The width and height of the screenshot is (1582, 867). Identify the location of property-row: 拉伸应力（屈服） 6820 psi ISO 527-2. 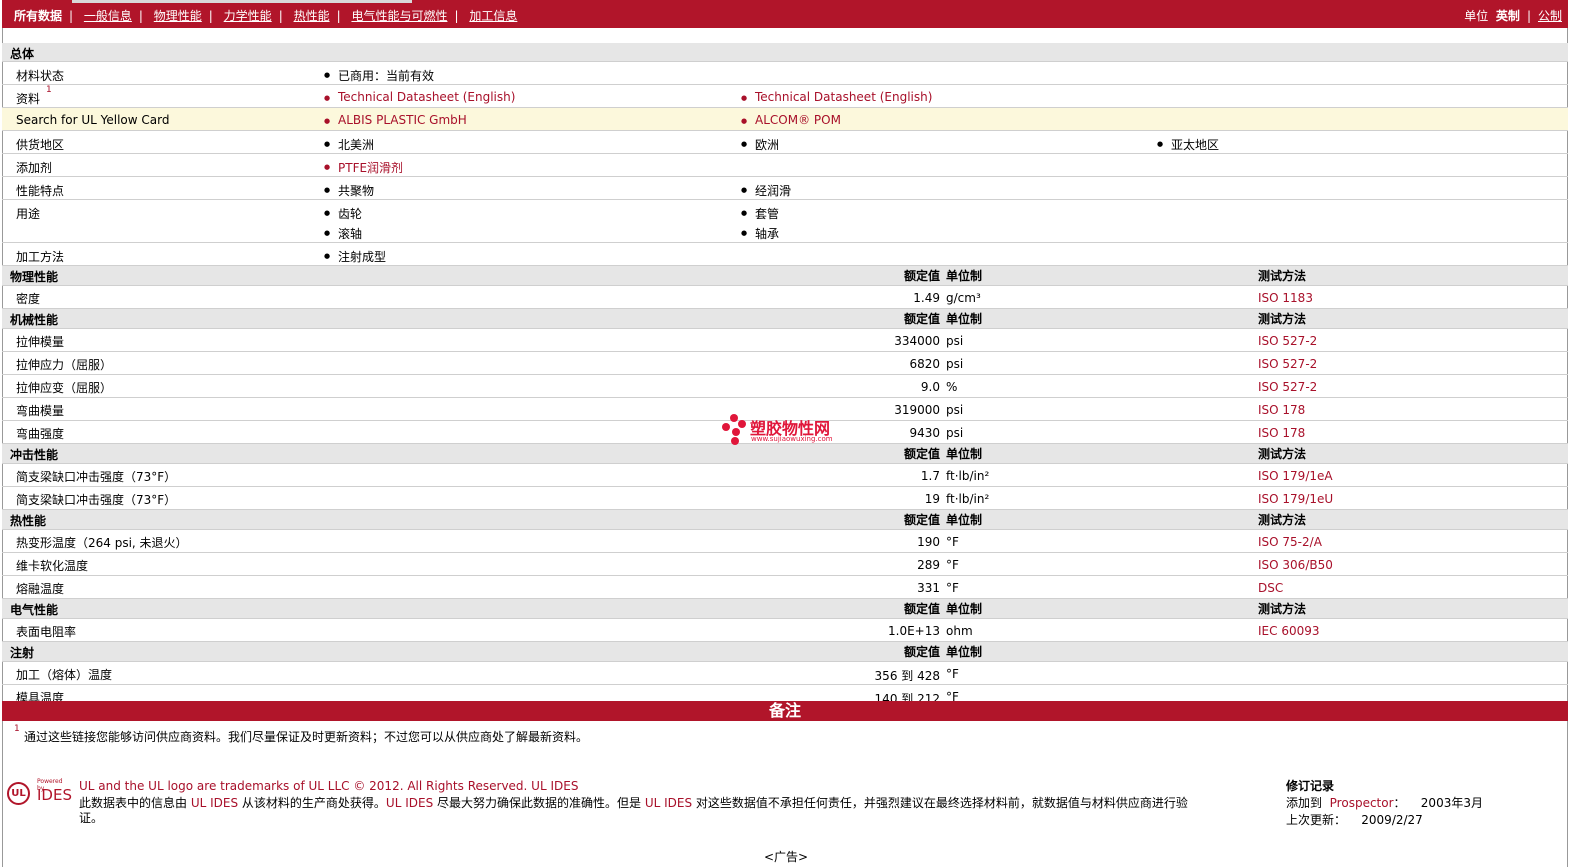
(785, 363).